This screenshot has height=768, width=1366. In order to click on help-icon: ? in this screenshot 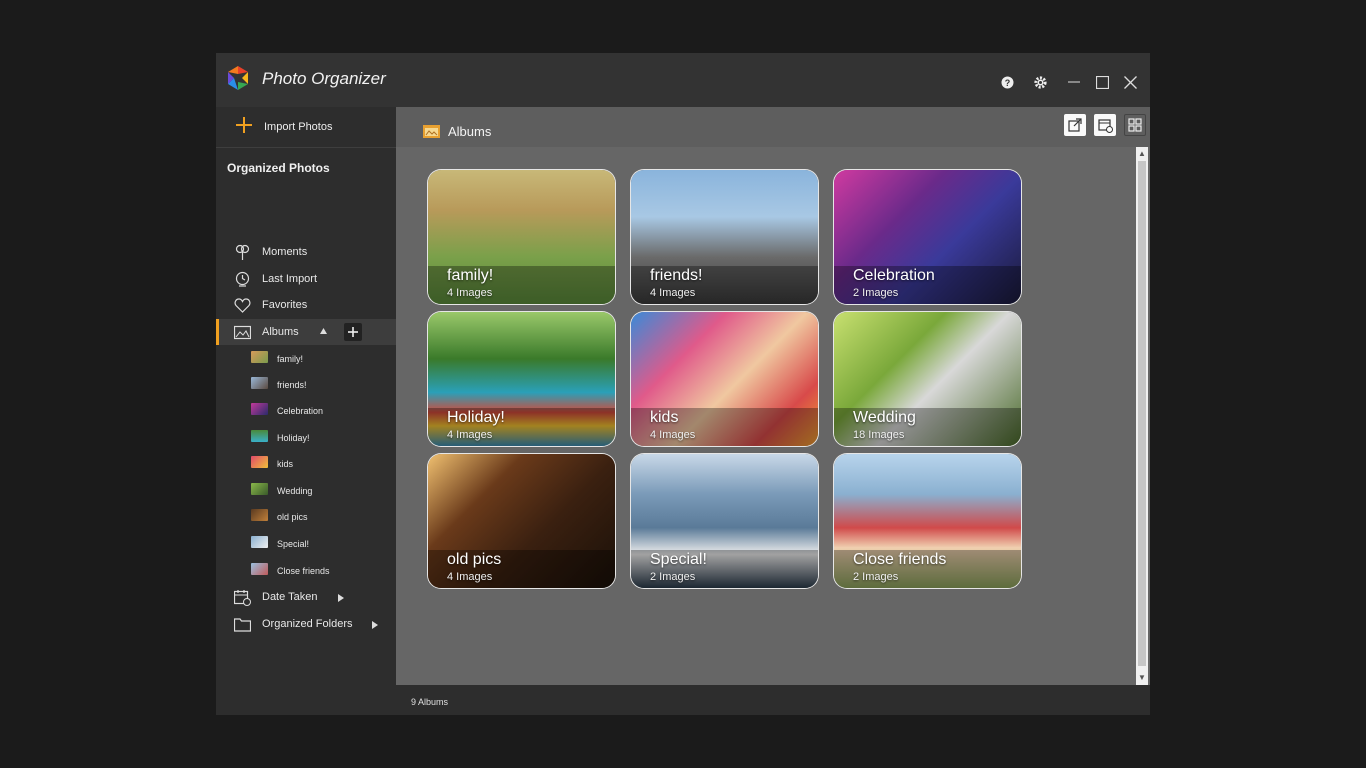, I will do `click(1007, 82)`.